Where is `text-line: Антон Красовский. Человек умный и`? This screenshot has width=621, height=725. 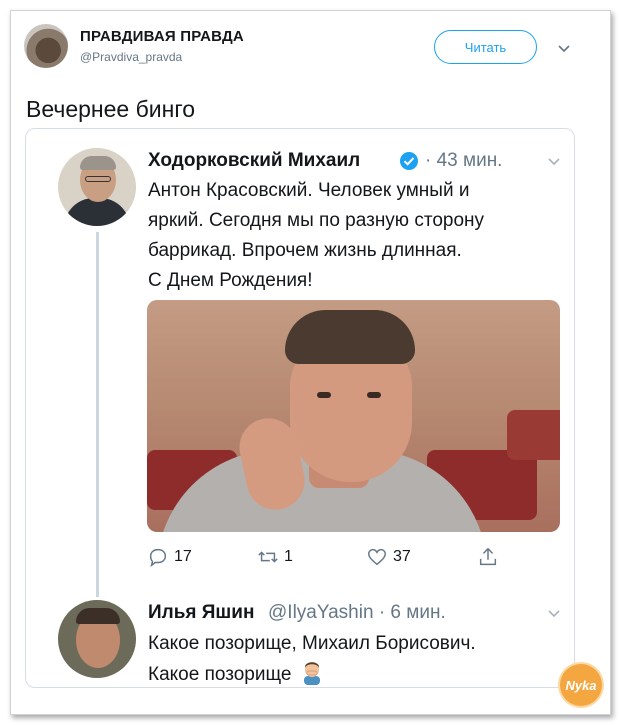 text-line: Антон Красовский. Человек умный и is located at coordinates (309, 190).